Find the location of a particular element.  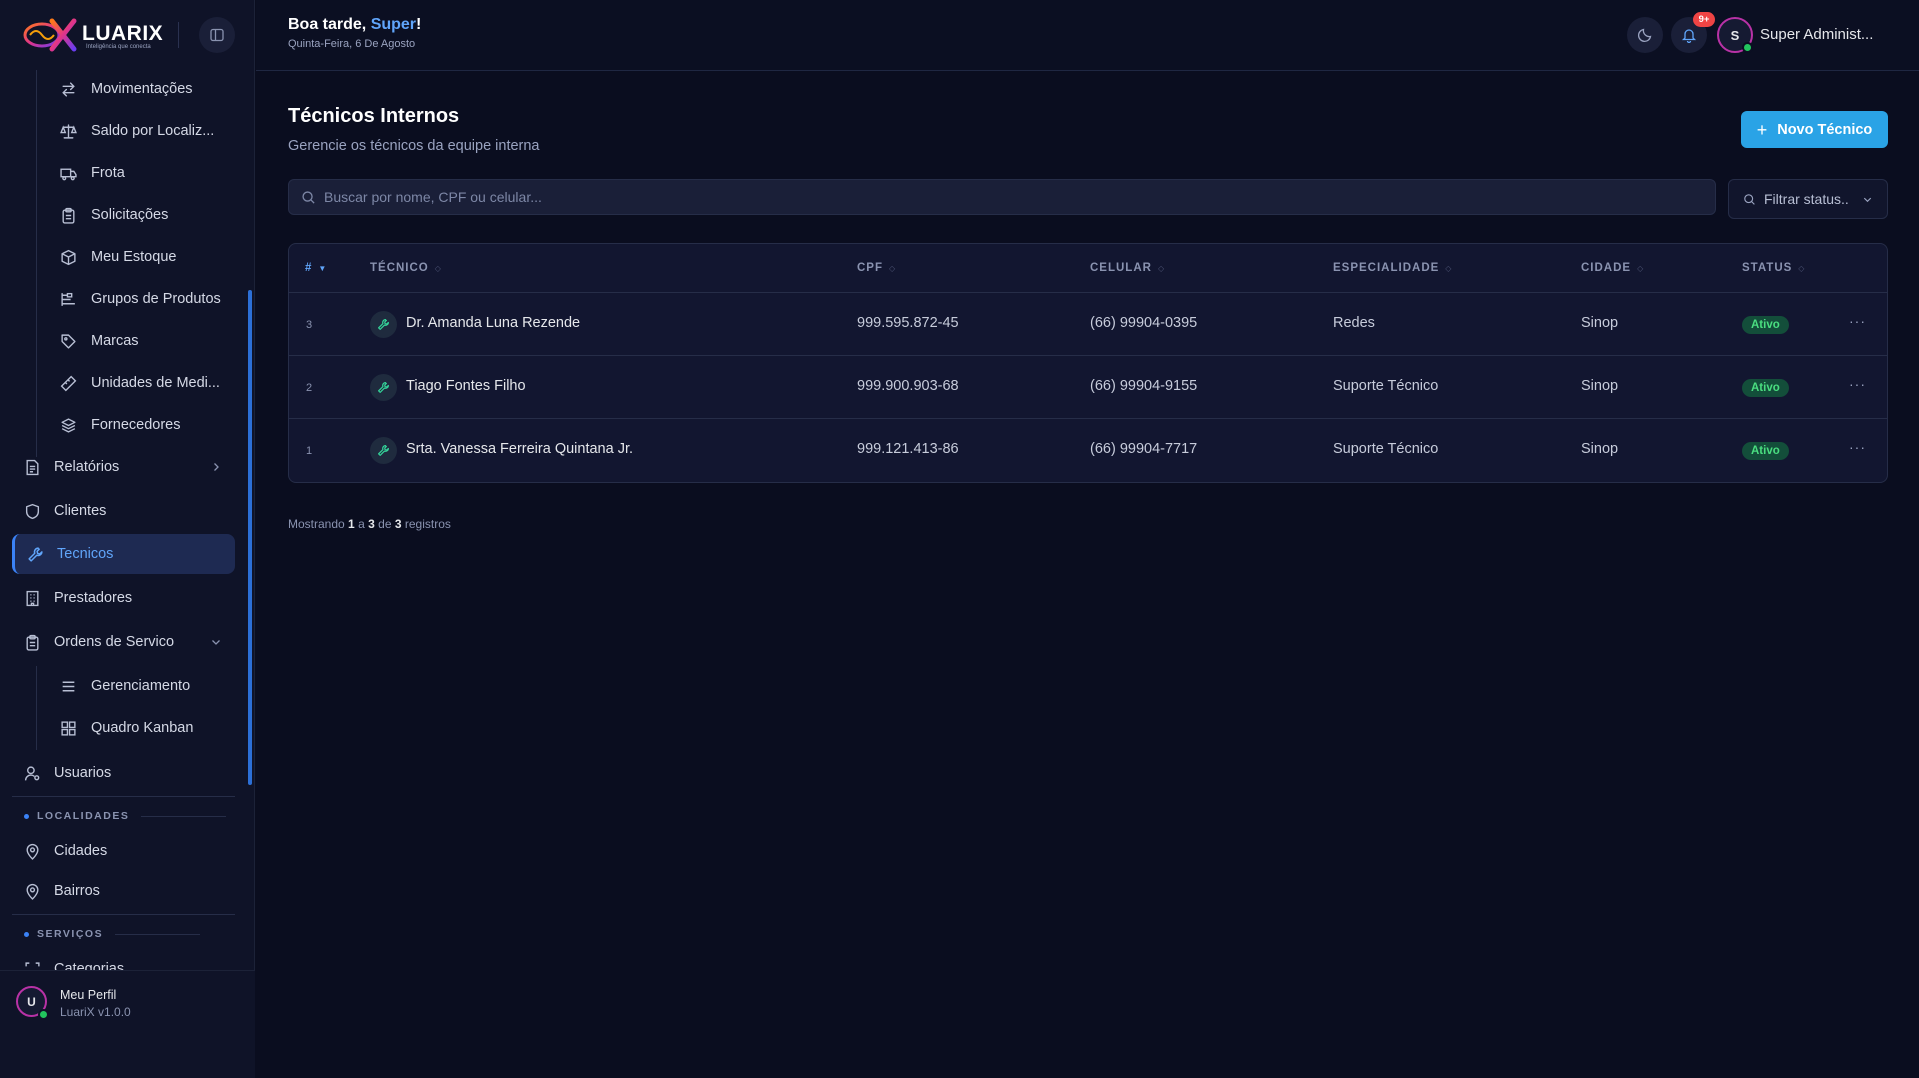

column-header-cidade: CIDADE ◇ is located at coordinates (1612, 268).